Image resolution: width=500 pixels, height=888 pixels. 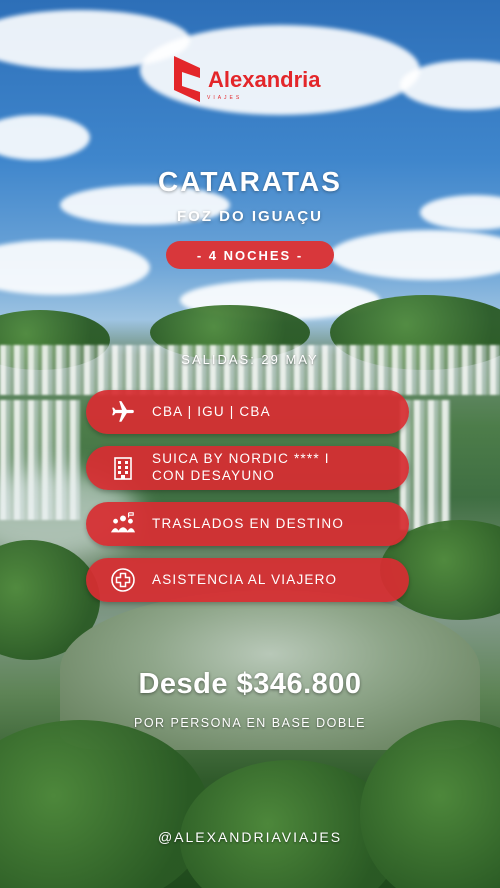 I want to click on transfer-icon, so click(x=123, y=524).